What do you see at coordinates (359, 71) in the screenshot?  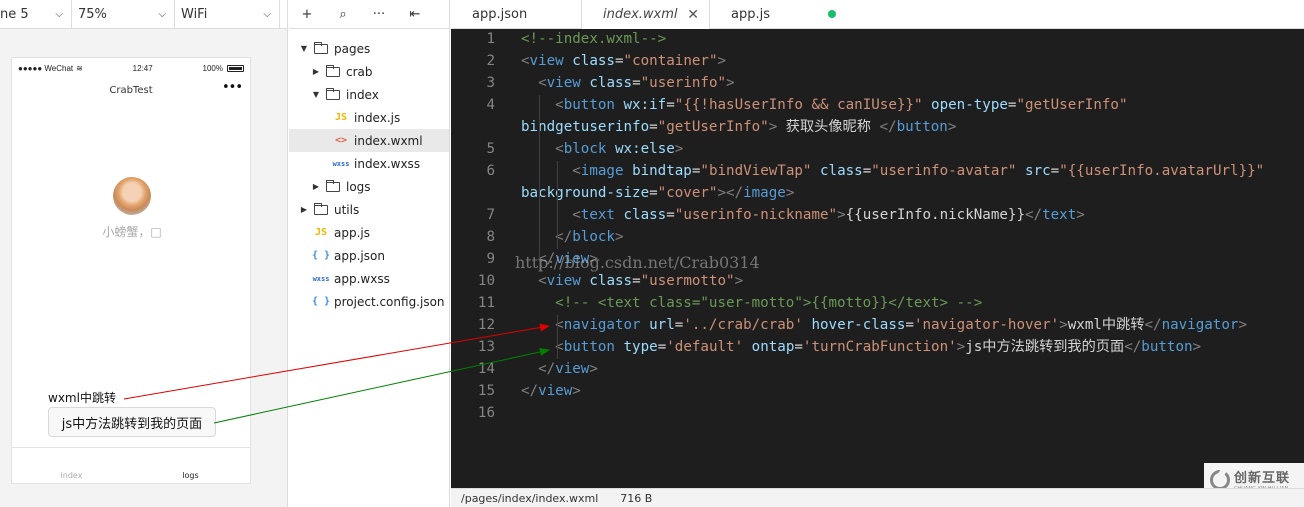 I see `tree-item-label: crab` at bounding box center [359, 71].